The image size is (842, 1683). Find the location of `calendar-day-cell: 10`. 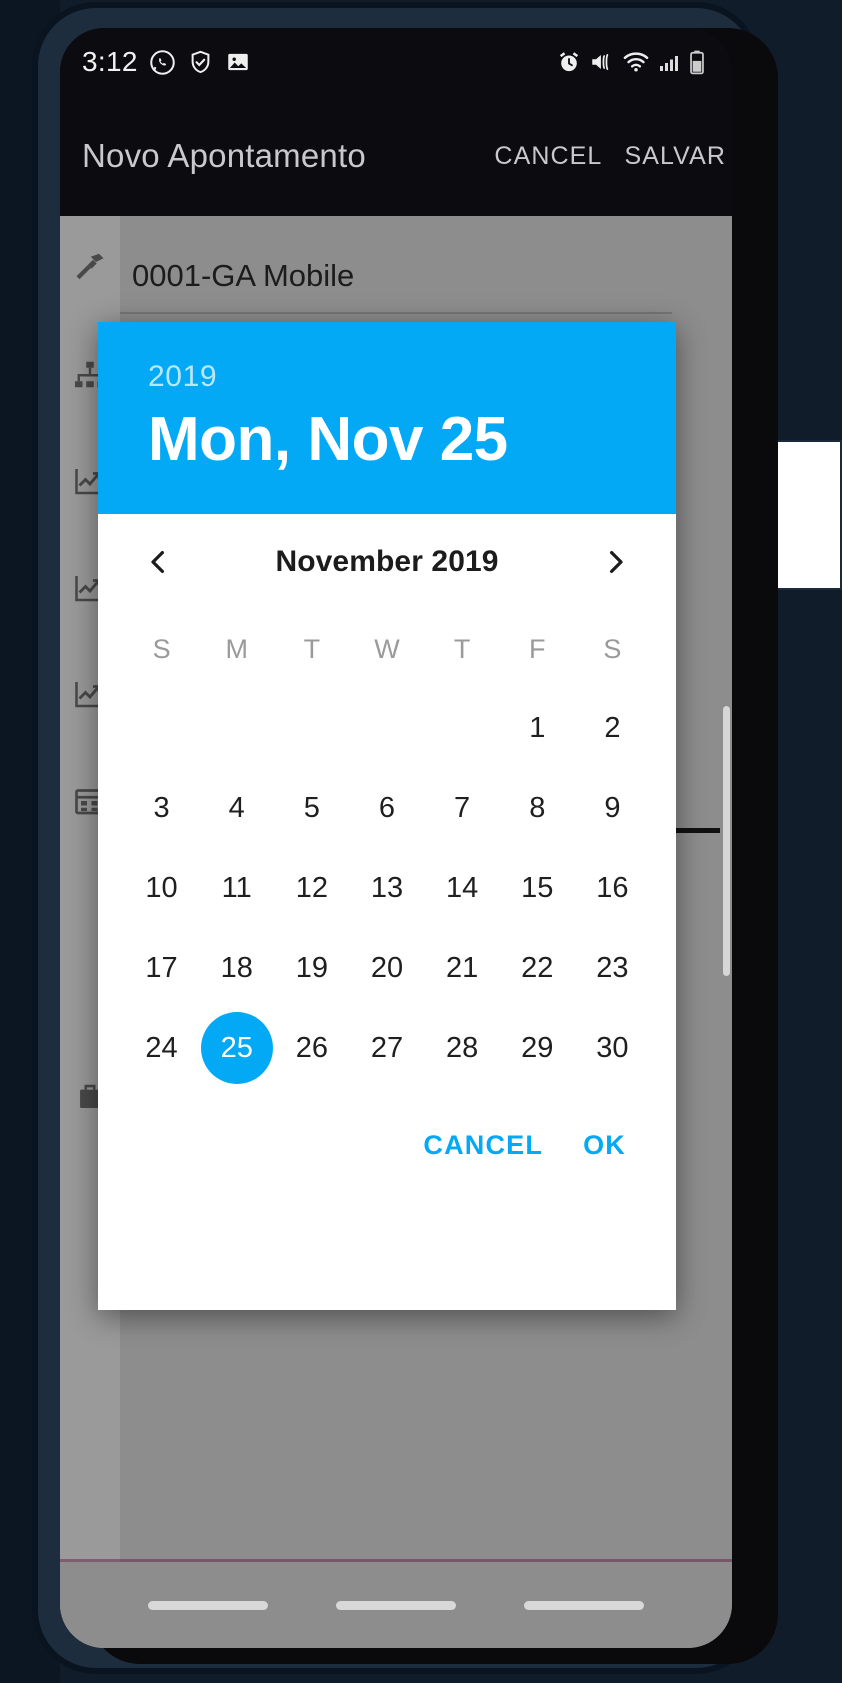

calendar-day-cell: 10 is located at coordinates (161, 888).